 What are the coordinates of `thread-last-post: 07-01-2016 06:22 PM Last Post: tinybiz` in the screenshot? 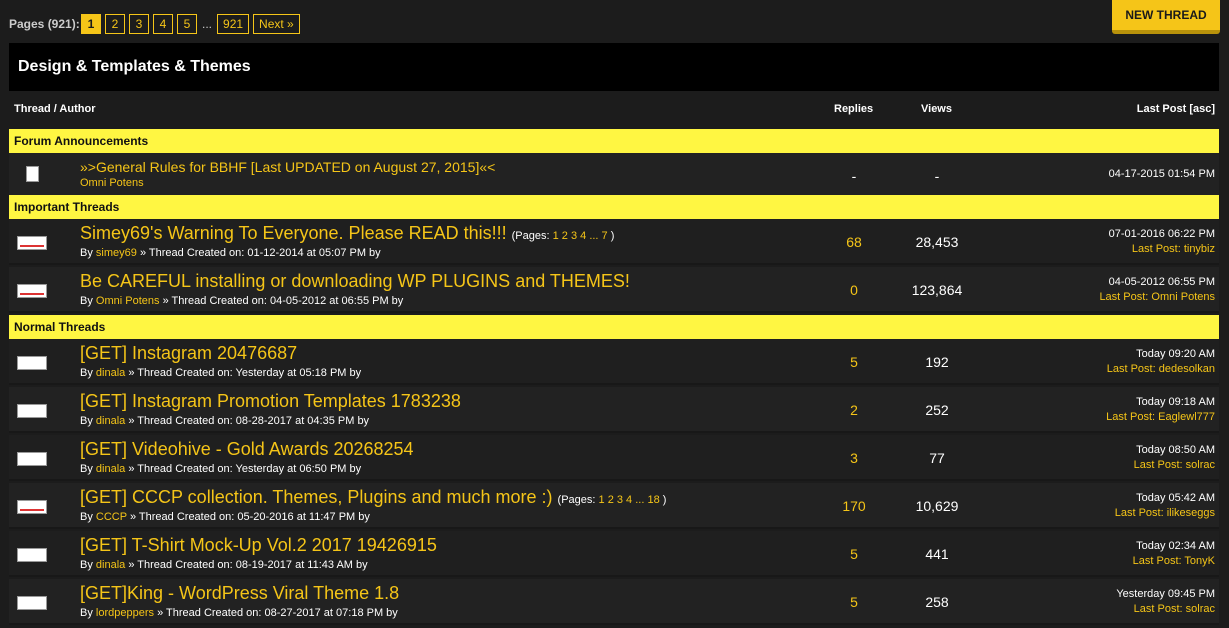 It's located at (1162, 242).